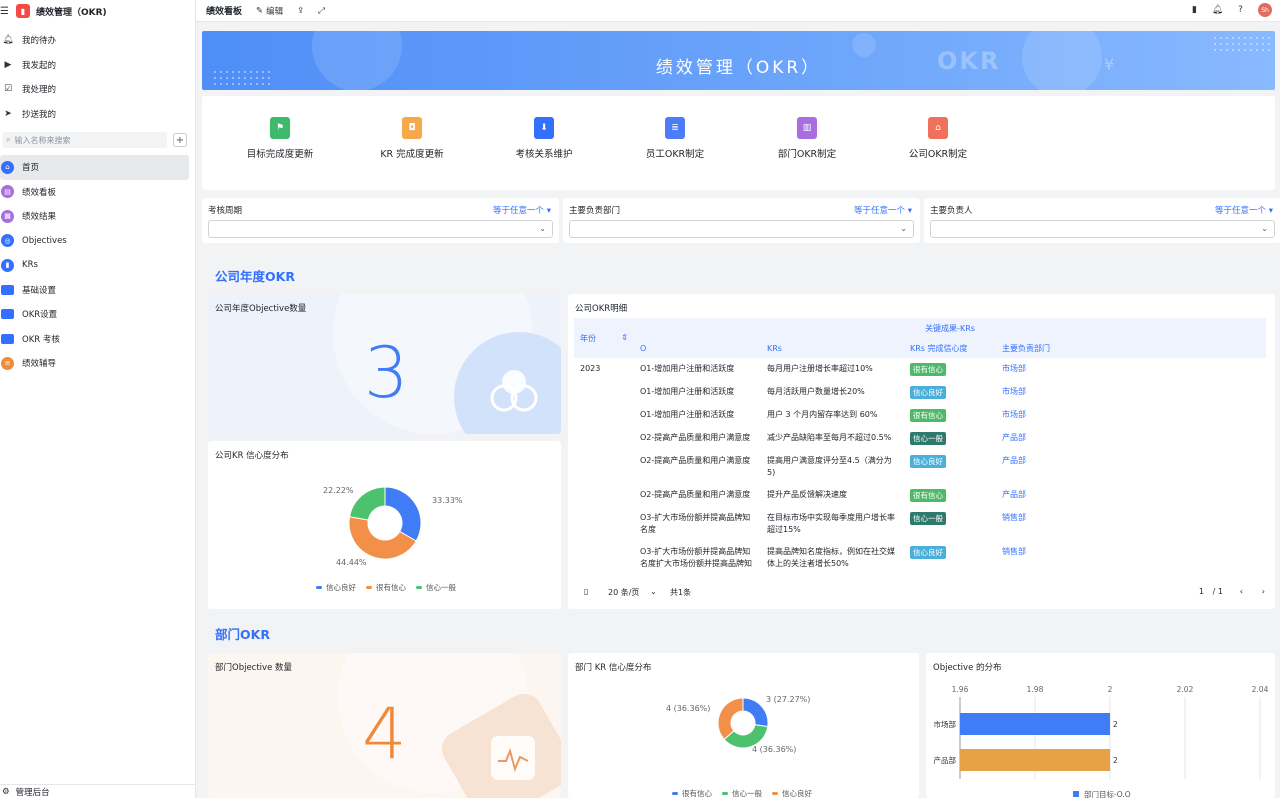 The height and width of the screenshot is (798, 1280). I want to click on banner: 绩效管理（OKR） OKR ¥, so click(738, 60).